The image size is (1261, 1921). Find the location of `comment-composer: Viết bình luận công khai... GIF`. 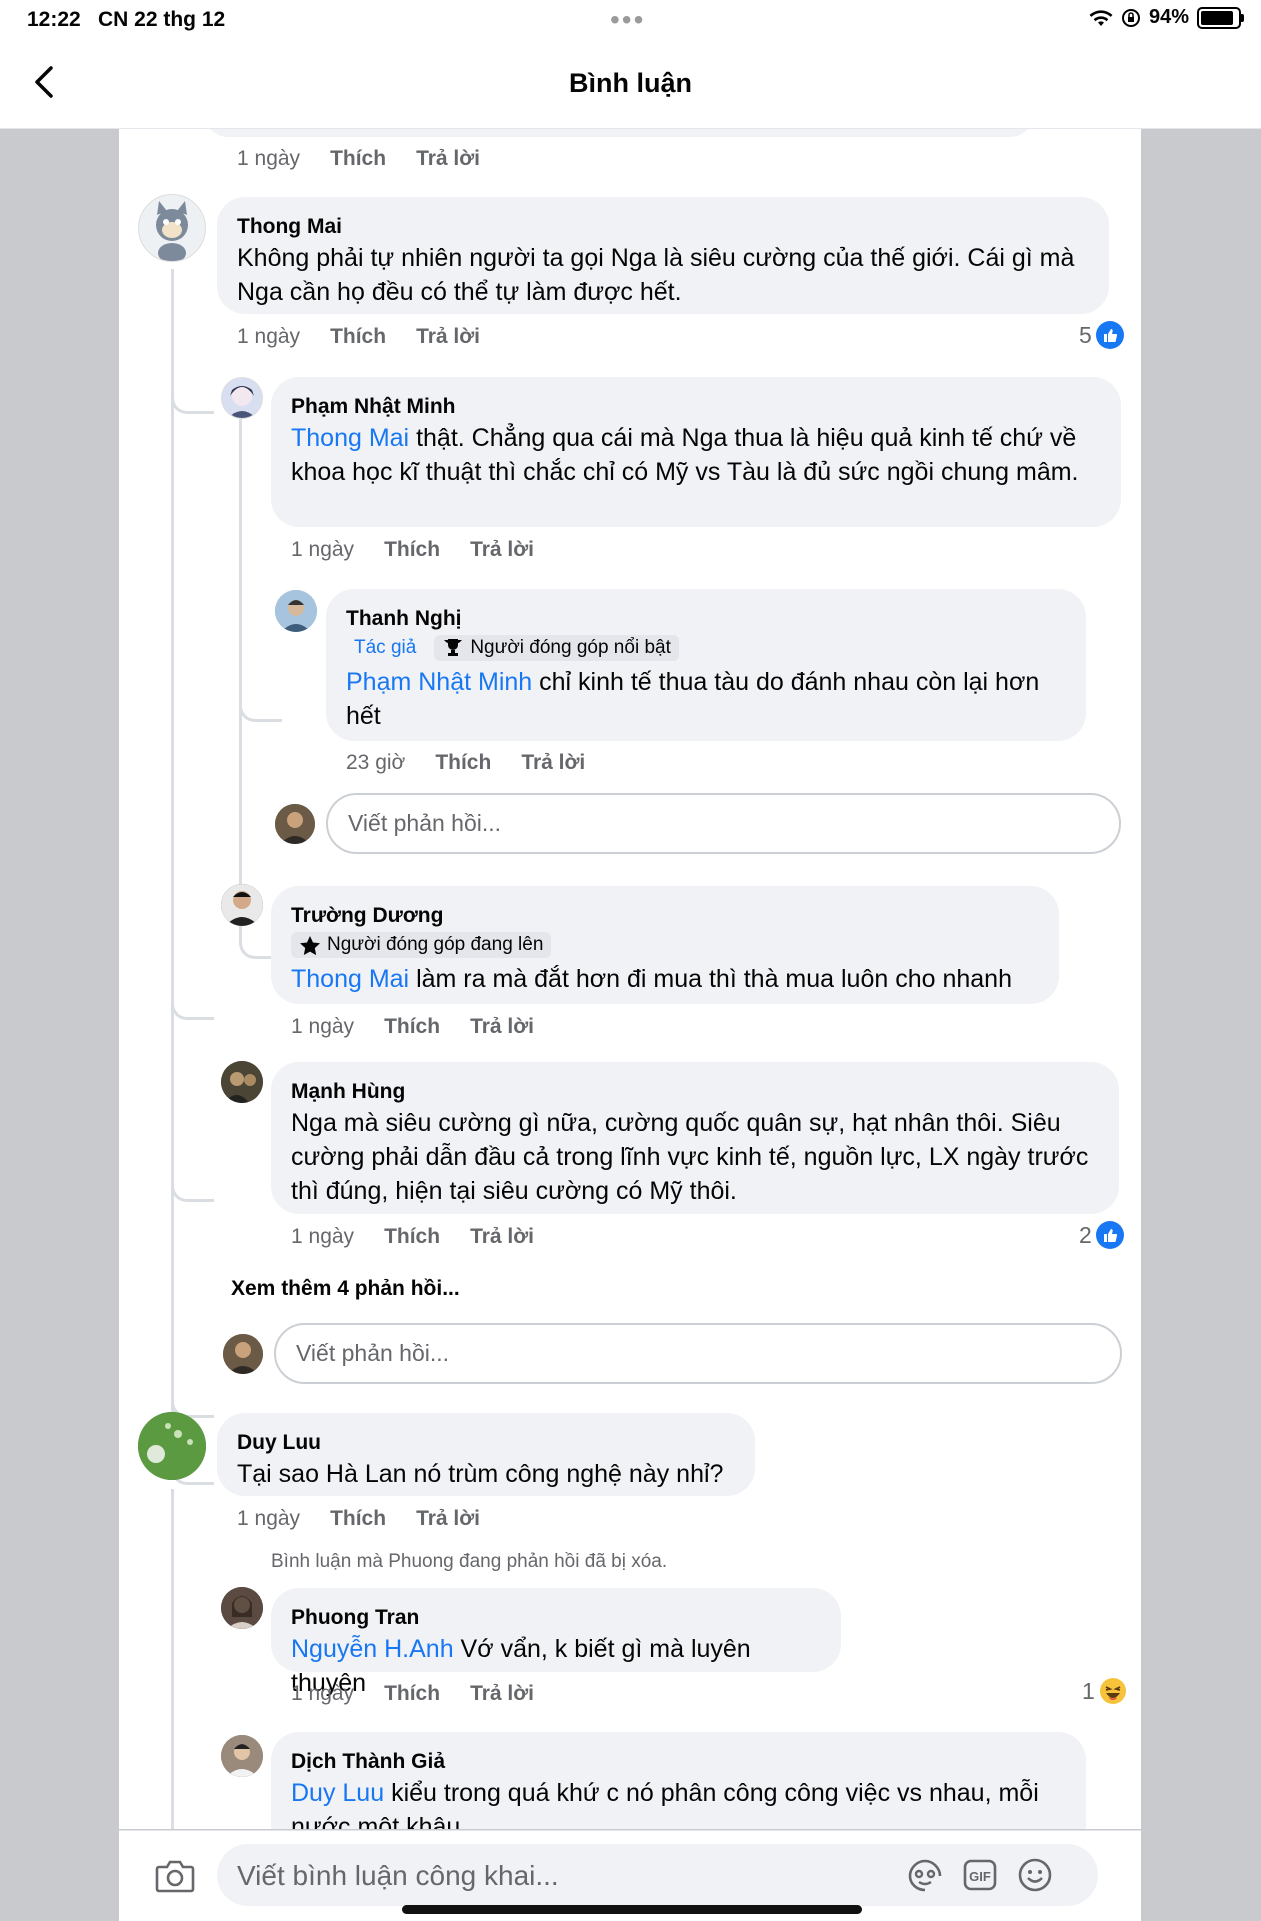

comment-composer: Viết bình luận công khai... GIF is located at coordinates (630, 1875).